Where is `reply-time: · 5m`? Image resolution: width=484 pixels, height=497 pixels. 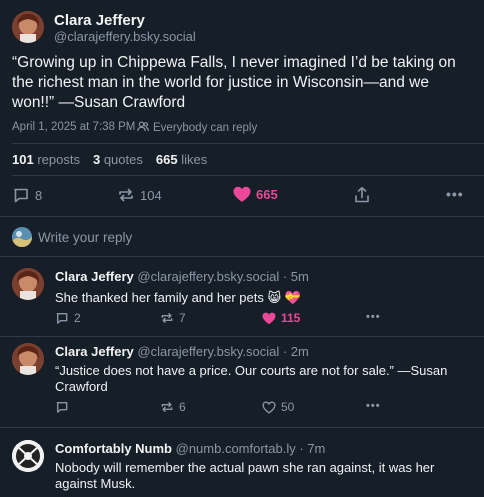
reply-time: · 5m is located at coordinates (296, 276).